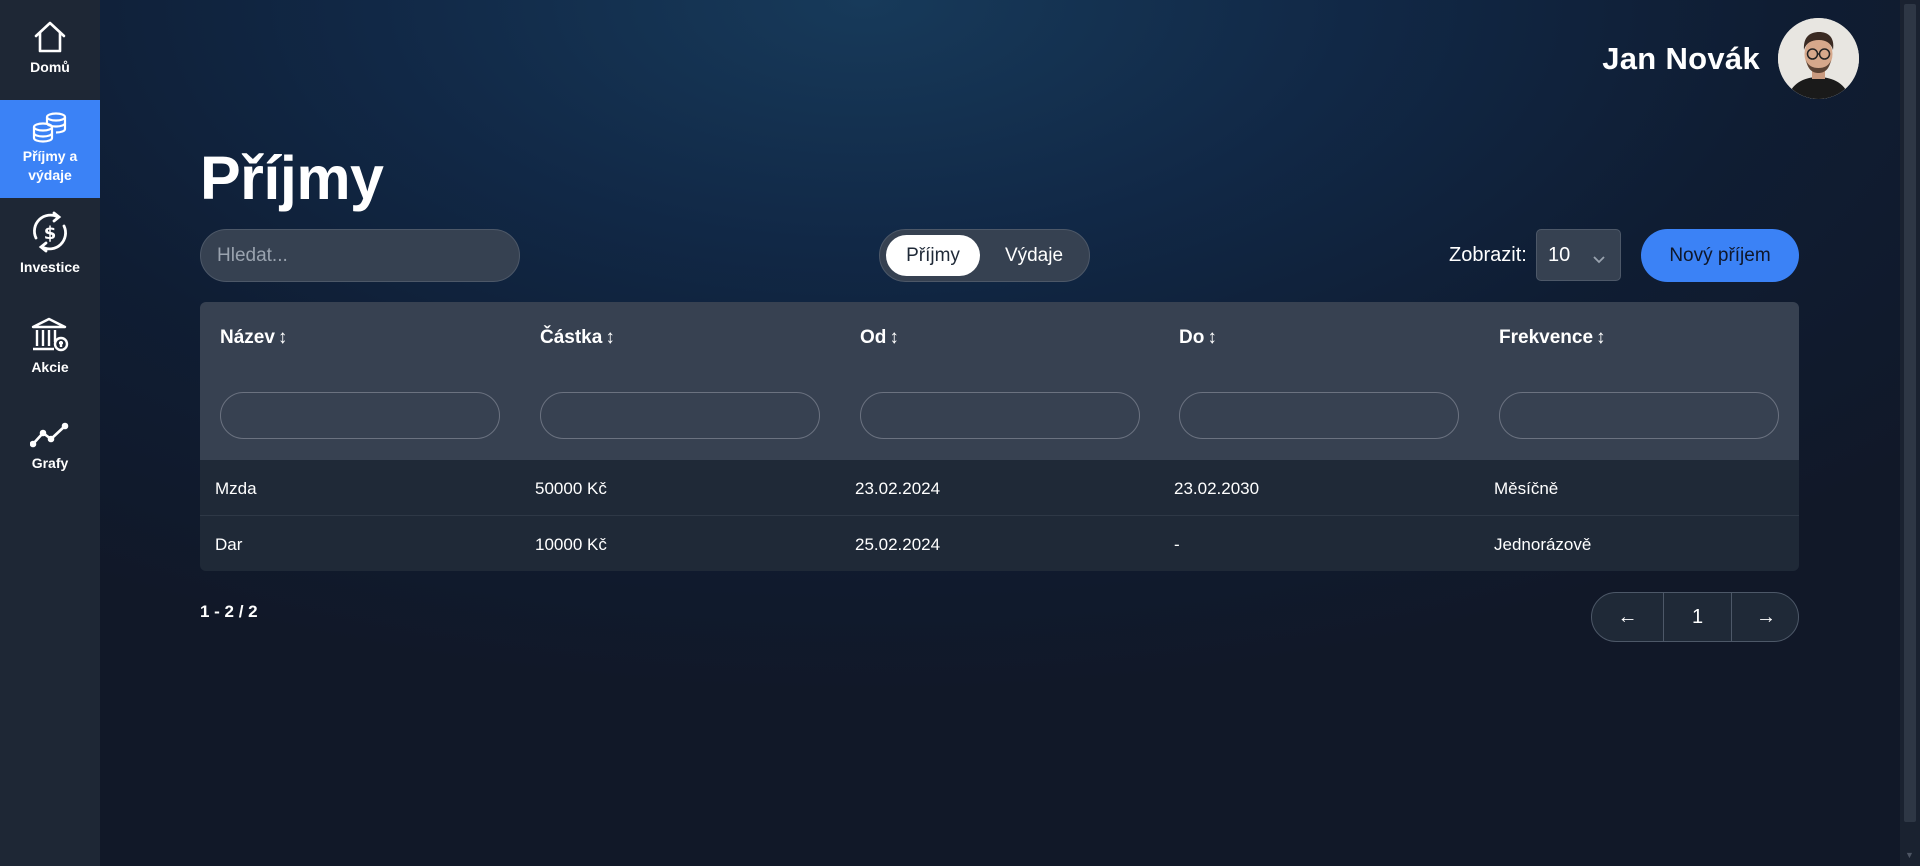 The image size is (1920, 866). I want to click on new-income-button: Nový příjem, so click(1720, 255).